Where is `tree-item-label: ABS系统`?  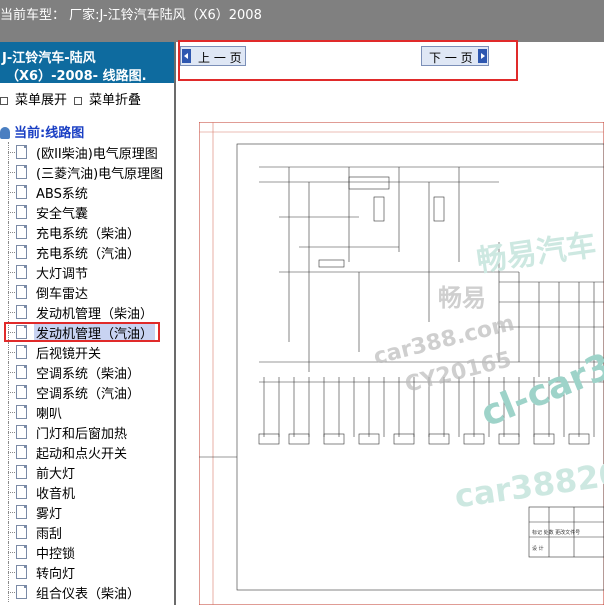 tree-item-label: ABS系统 is located at coordinates (62, 194).